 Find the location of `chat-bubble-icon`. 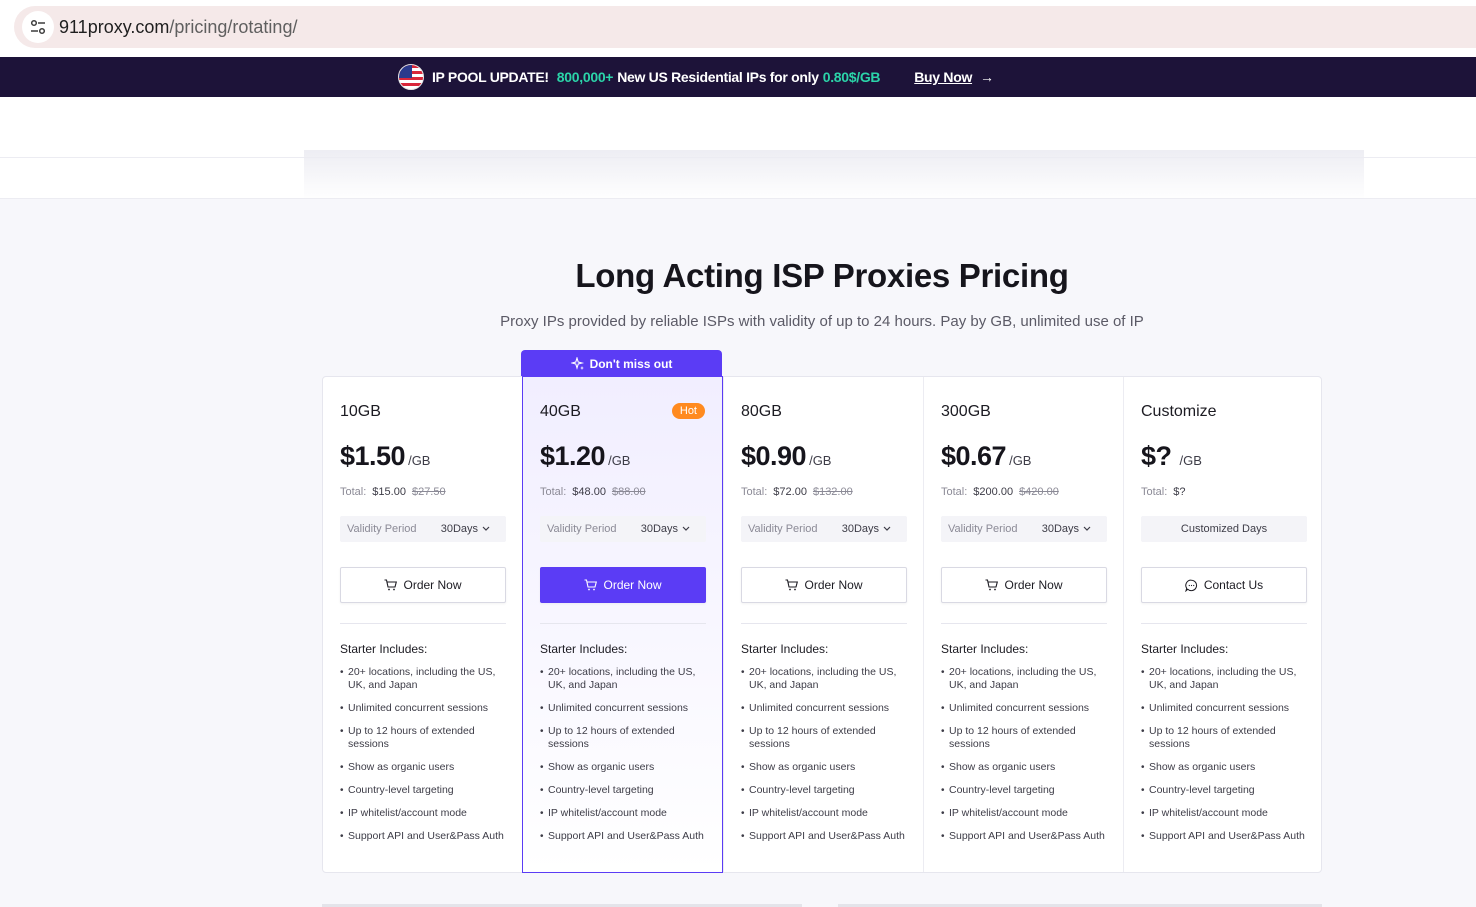

chat-bubble-icon is located at coordinates (1190, 585).